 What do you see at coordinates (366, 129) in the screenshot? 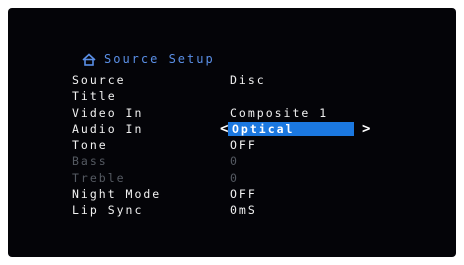
I see `chevron-right-icon: >` at bounding box center [366, 129].